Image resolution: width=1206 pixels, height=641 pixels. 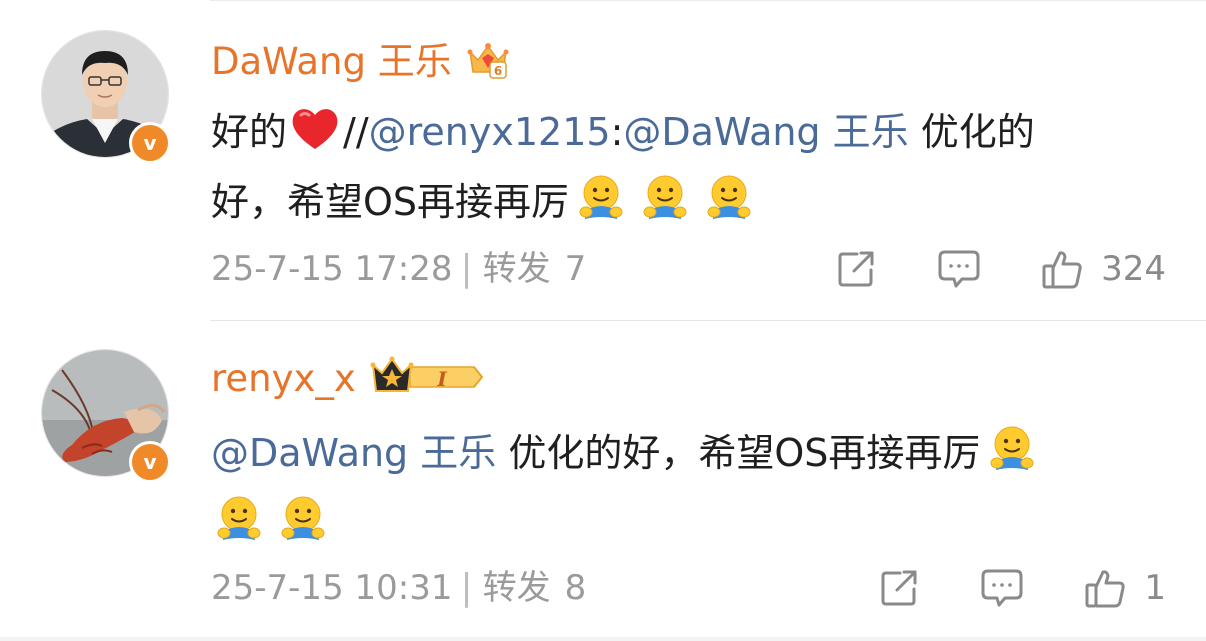 I want to click on repost-slashes: //, so click(x=356, y=132).